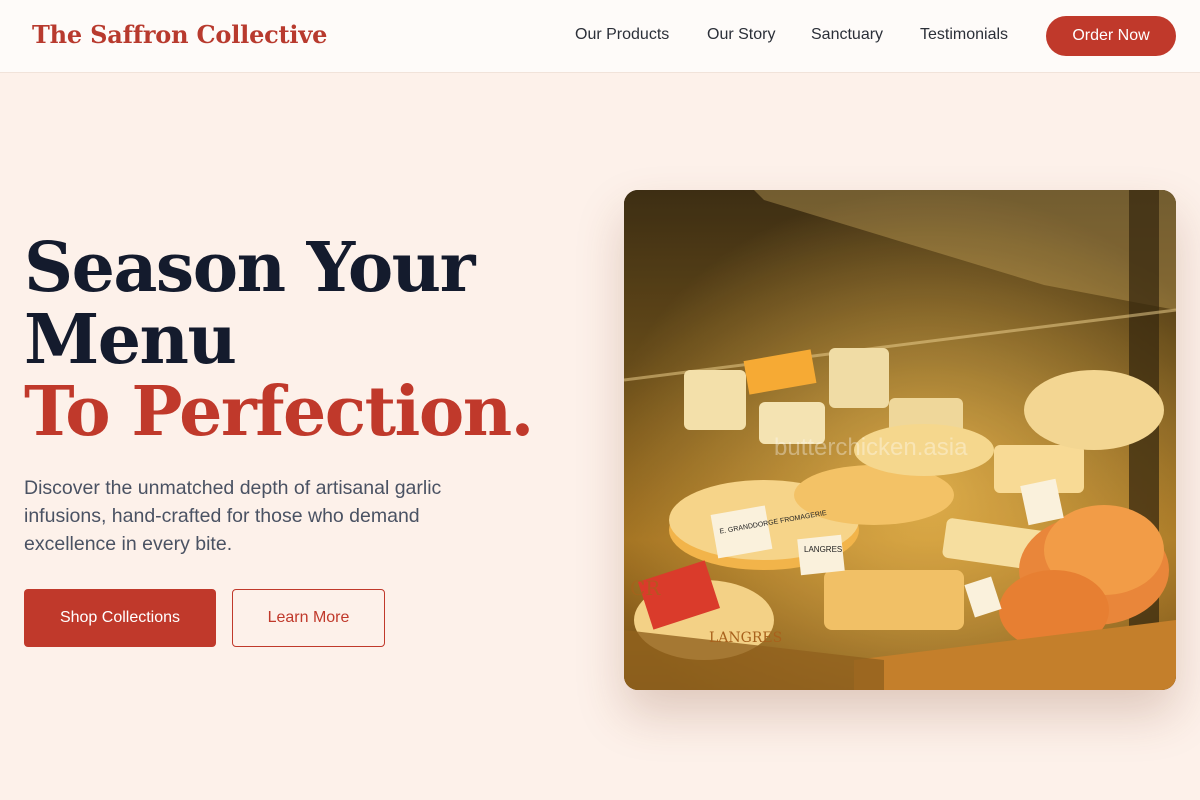 This screenshot has height=800, width=1200. Describe the element at coordinates (741, 35) in the screenshot. I see `nav-link-our-story: Our Story` at that location.